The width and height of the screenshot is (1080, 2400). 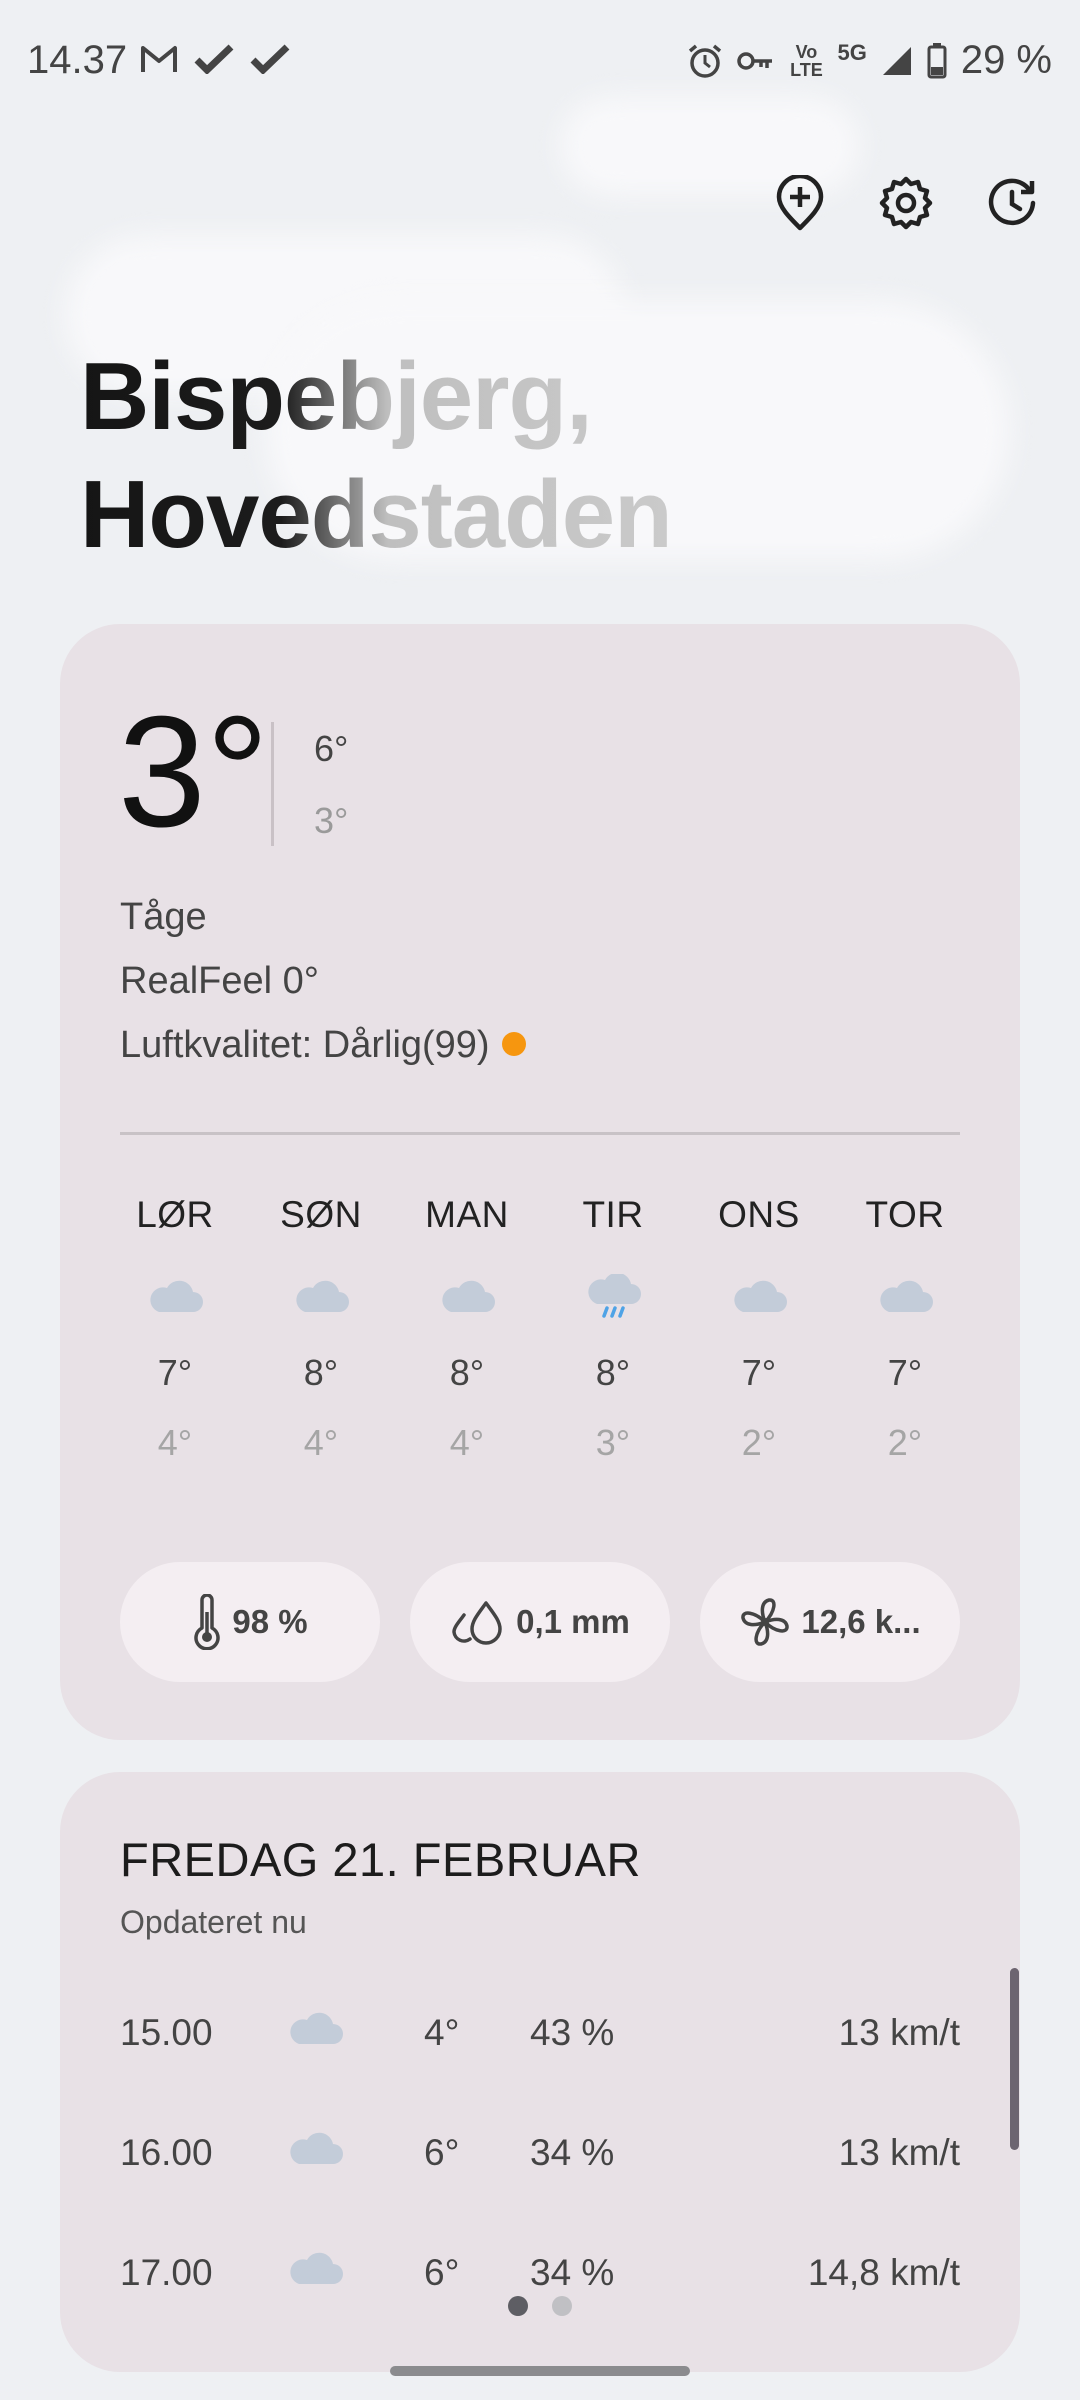 I want to click on history-button, so click(x=1012, y=203).